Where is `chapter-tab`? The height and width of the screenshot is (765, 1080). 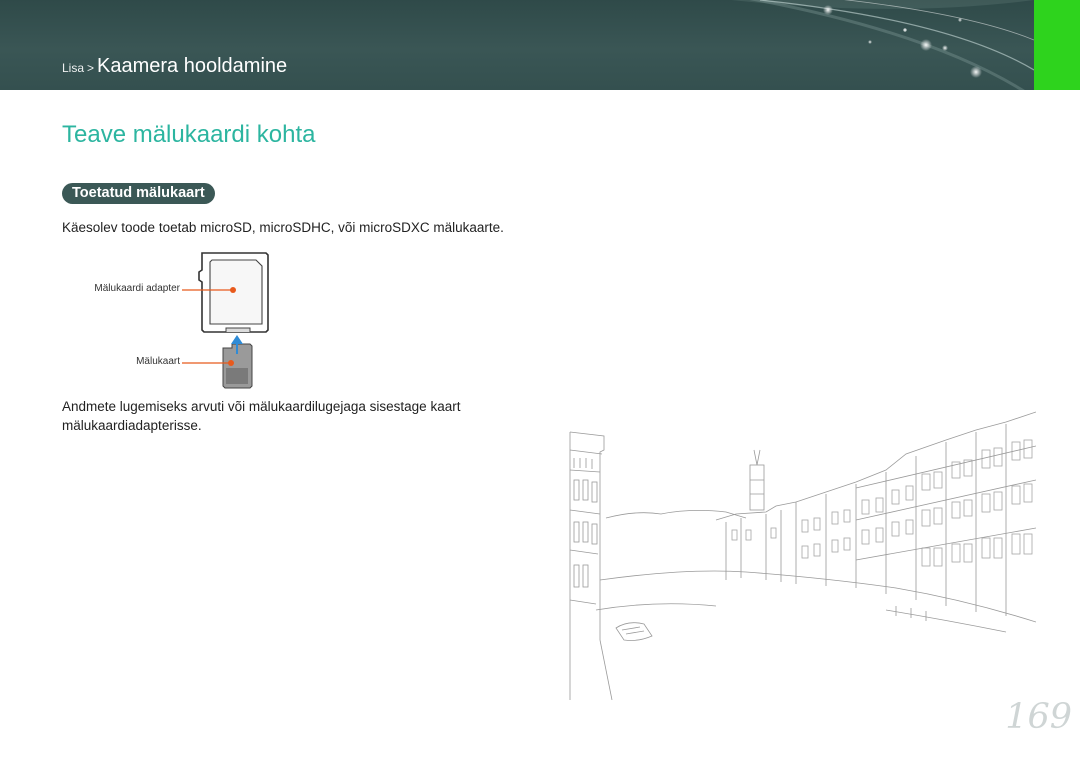 chapter-tab is located at coordinates (1057, 45).